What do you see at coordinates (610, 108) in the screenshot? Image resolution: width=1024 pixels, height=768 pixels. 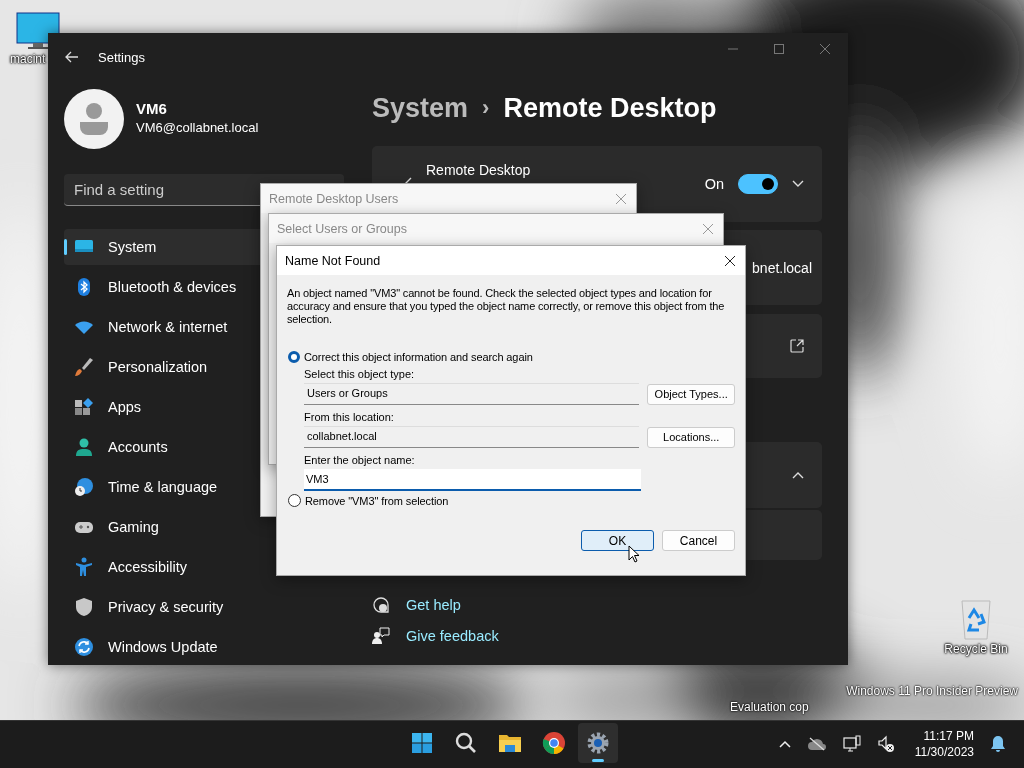 I see `page-title: Remote Desktop` at bounding box center [610, 108].